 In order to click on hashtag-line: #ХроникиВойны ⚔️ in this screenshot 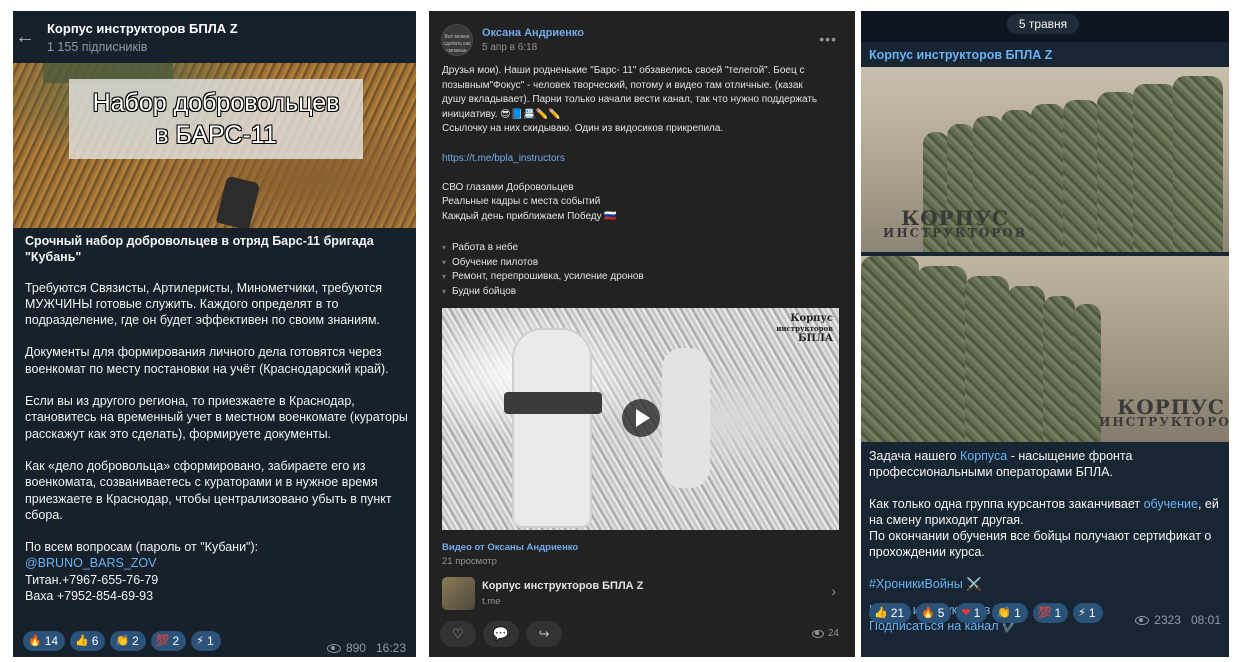, I will do `click(1044, 584)`.